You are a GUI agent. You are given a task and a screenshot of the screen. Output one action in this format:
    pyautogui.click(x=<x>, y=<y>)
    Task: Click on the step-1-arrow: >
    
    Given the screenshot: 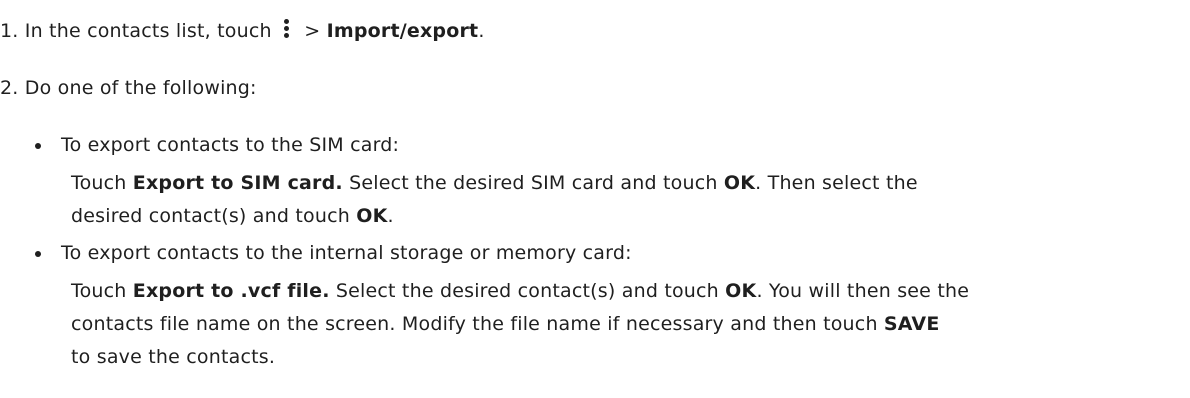 What is the action you would take?
    pyautogui.click(x=312, y=31)
    